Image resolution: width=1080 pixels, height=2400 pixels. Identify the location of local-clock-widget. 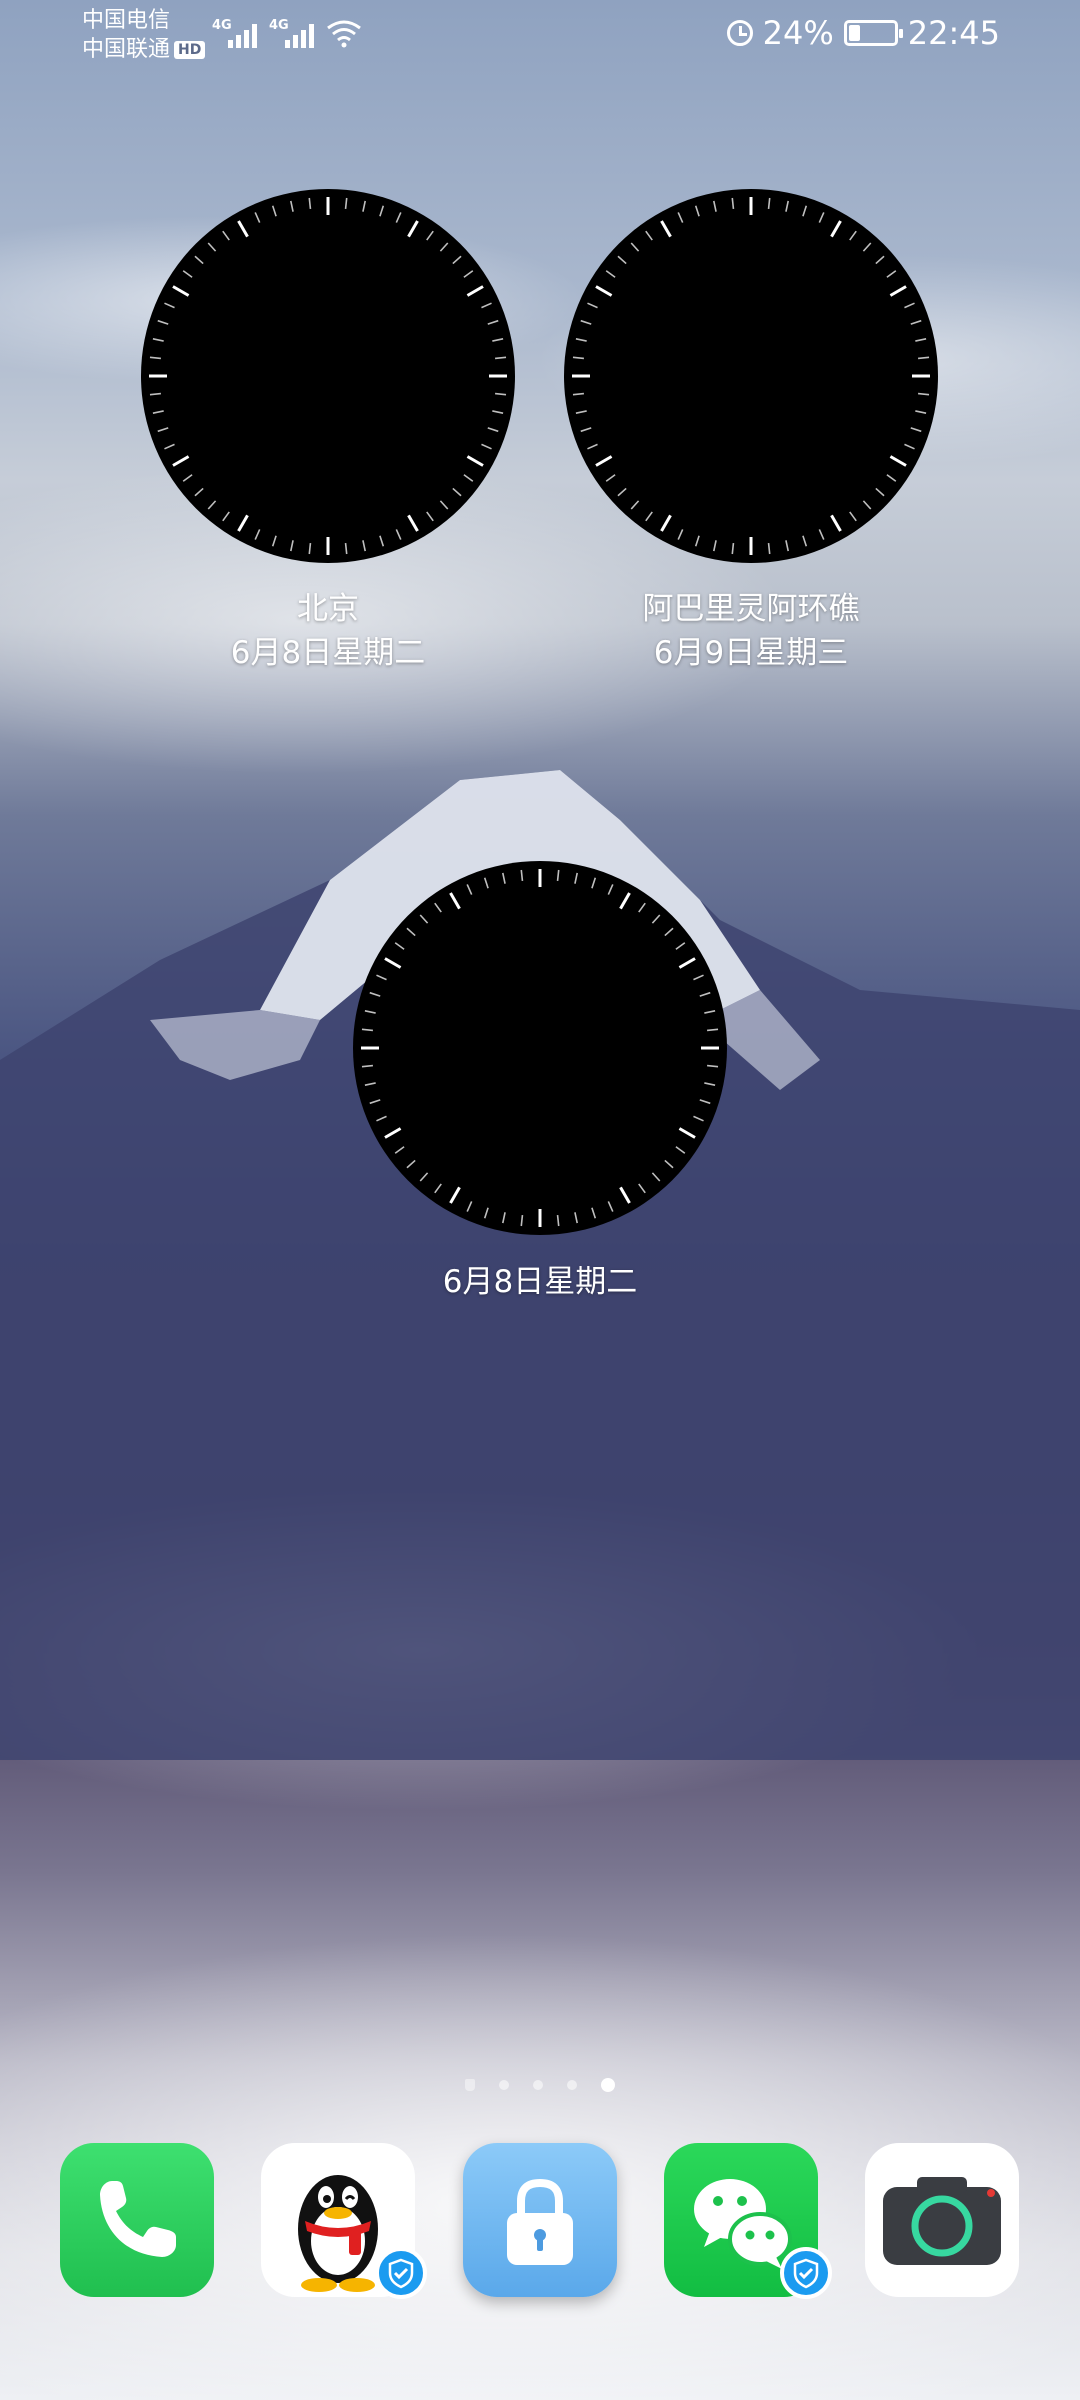
(540, 1048).